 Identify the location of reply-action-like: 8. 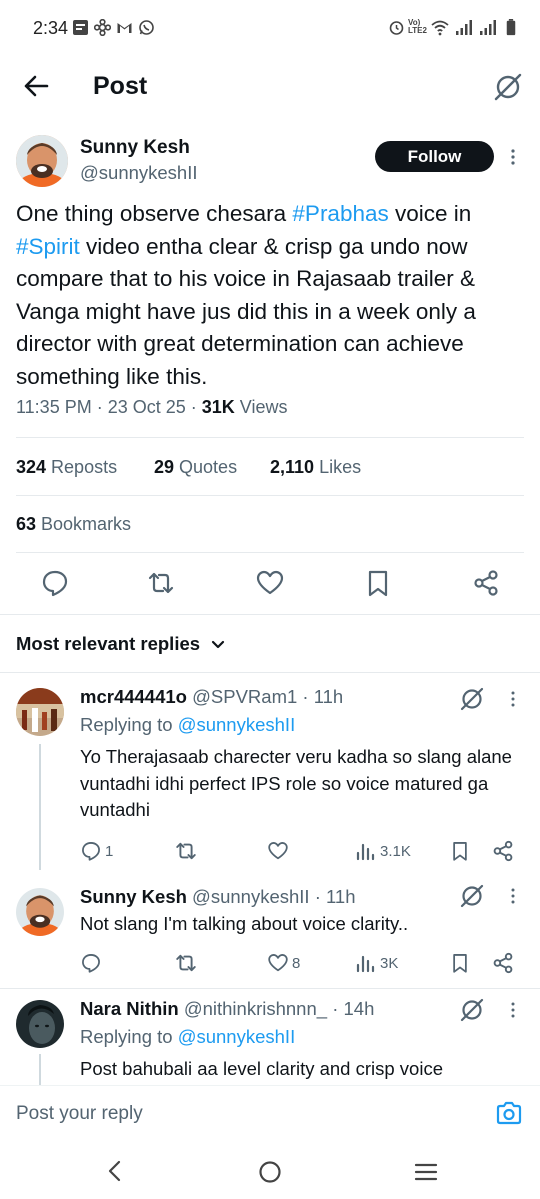
(283, 963).